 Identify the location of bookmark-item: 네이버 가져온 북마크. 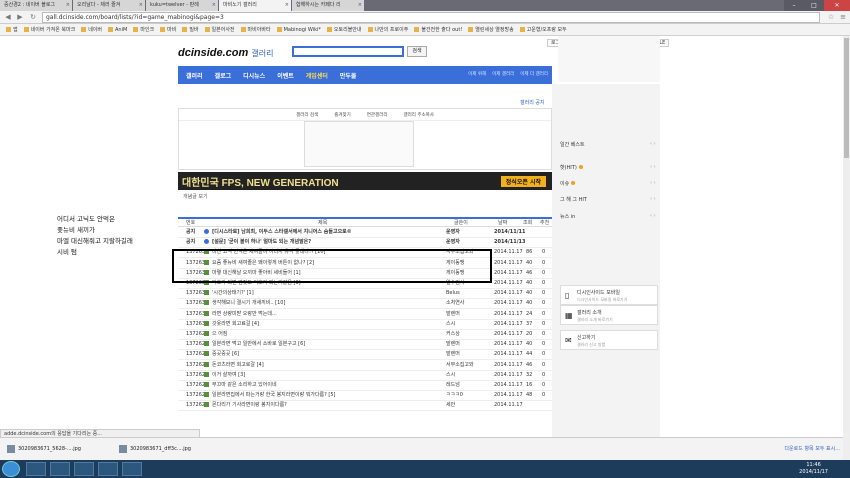
(49, 29).